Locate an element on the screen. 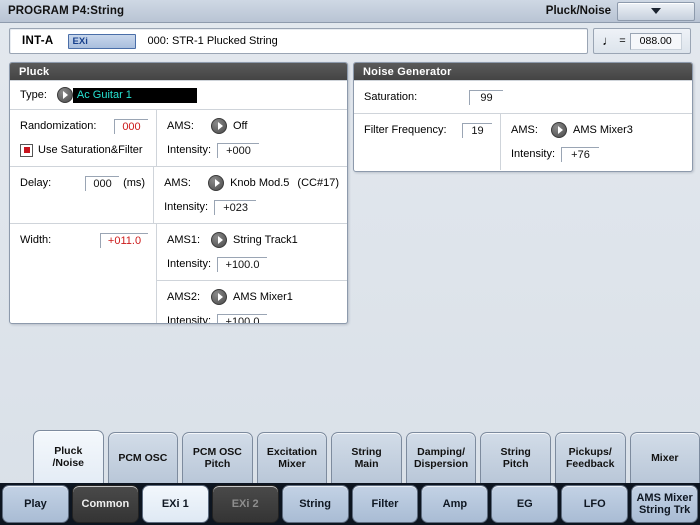 The height and width of the screenshot is (525, 700). page-tab-string-pitch: String Pitch is located at coordinates (515, 457).